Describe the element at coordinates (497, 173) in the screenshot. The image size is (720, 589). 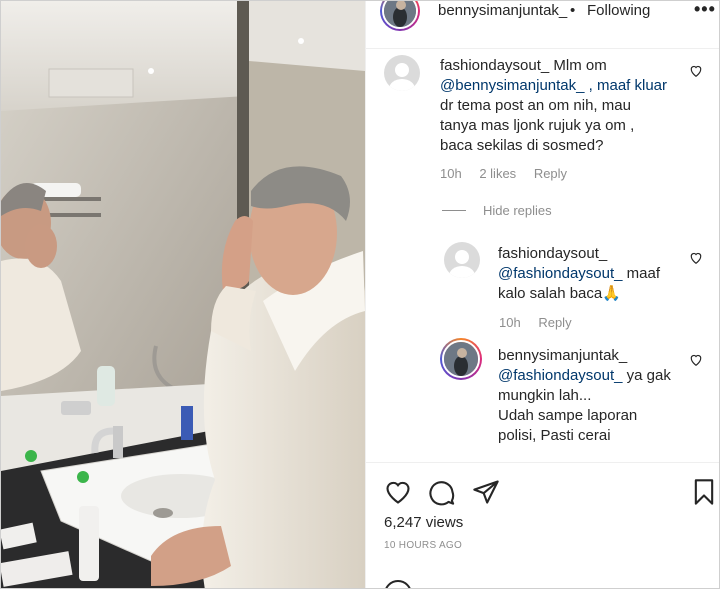
I see `comment-likes: 2 likes` at that location.